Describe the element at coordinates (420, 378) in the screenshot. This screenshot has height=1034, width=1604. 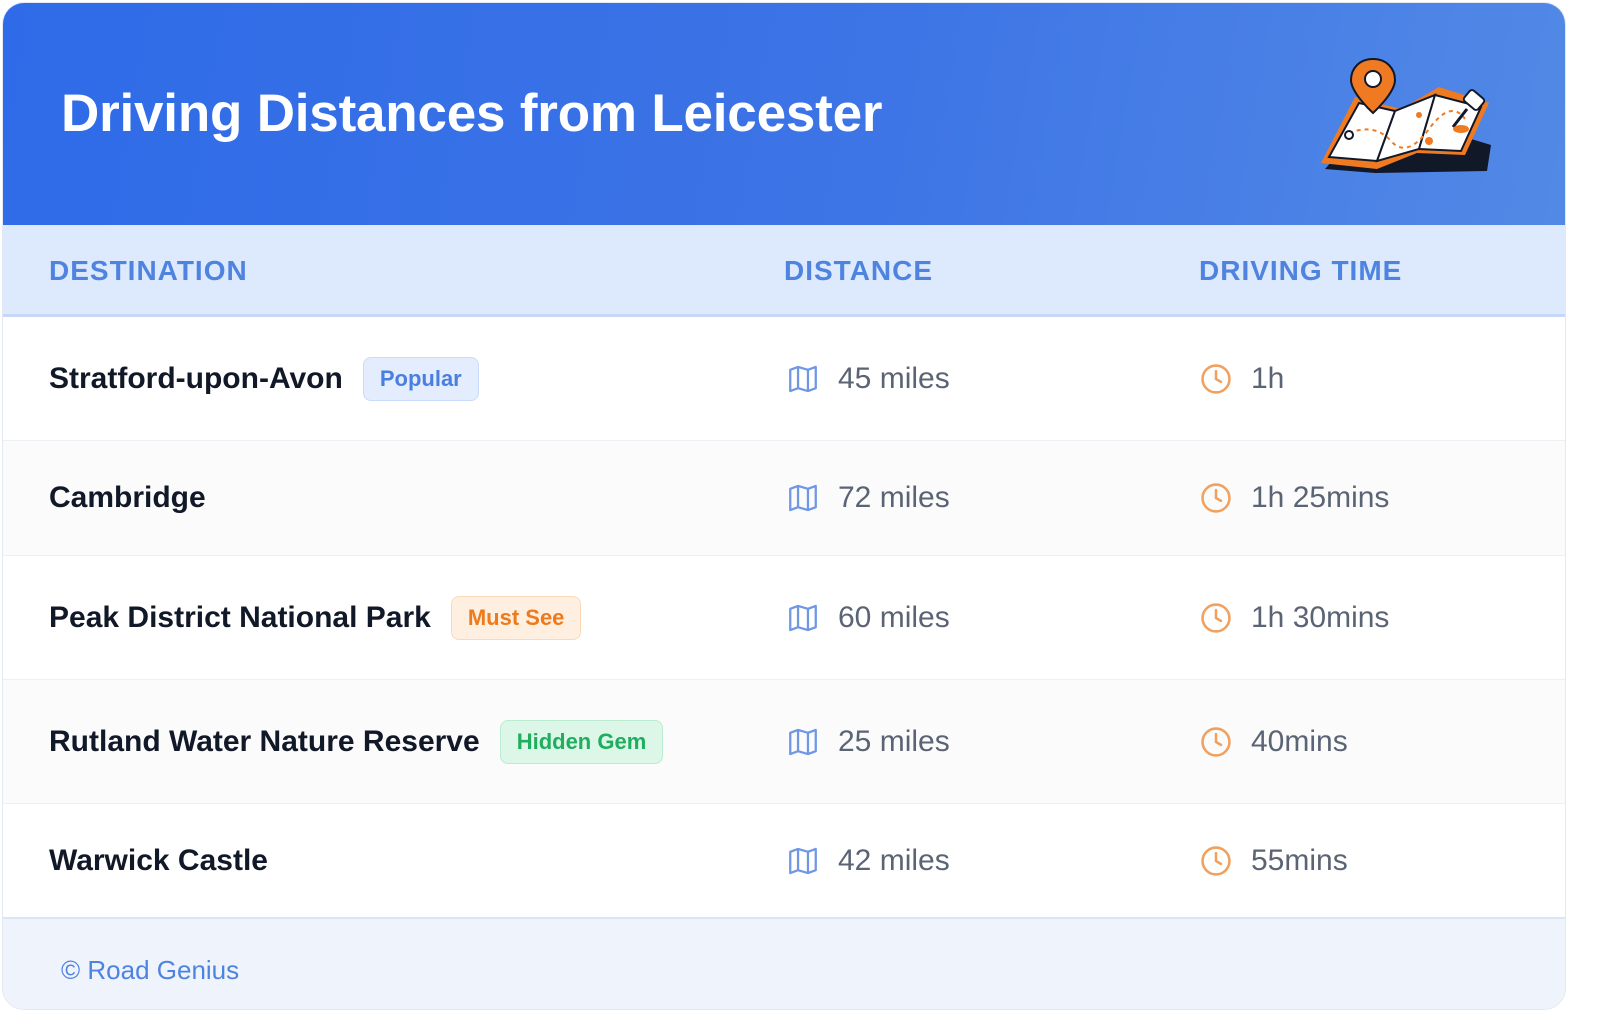
I see `status-badge: Popular` at that location.